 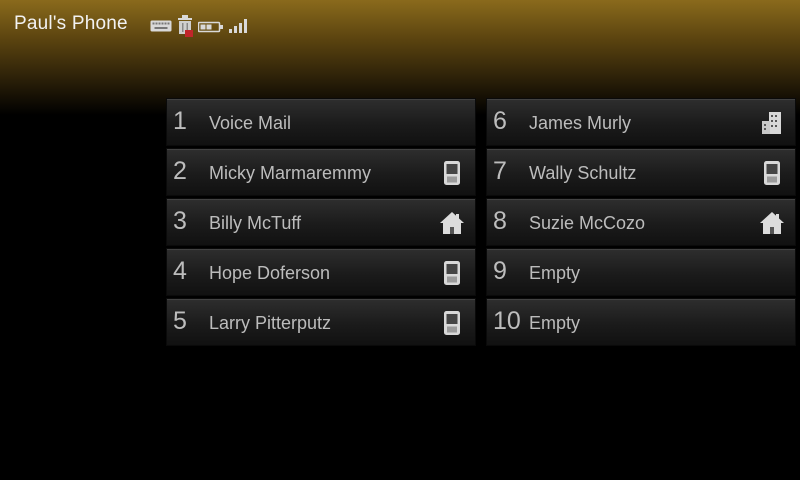 I want to click on trash-icon, so click(x=185, y=28).